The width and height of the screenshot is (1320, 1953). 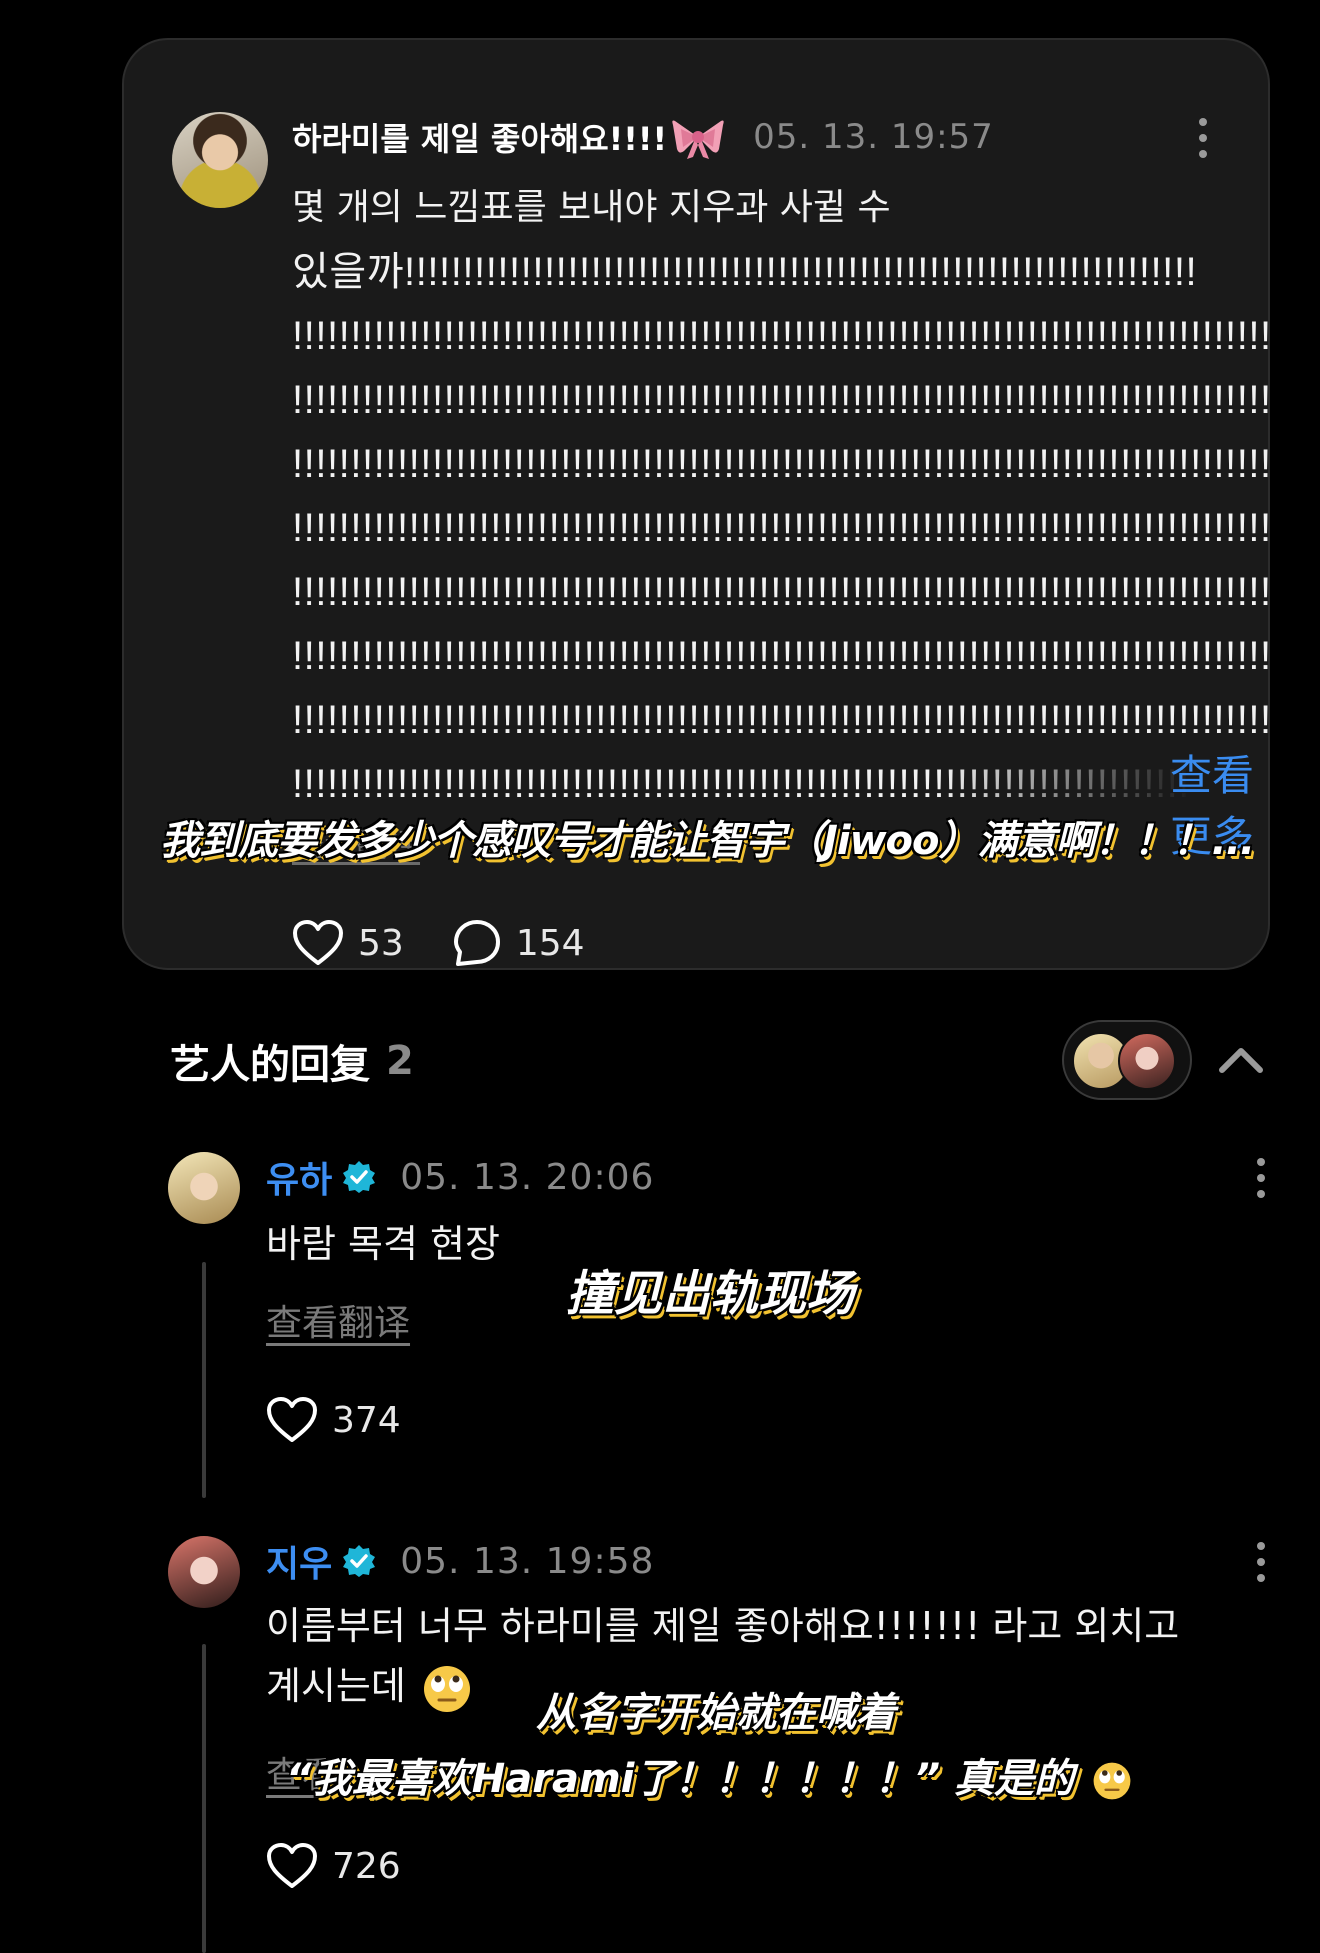 I want to click on artist-replies-count: 2, so click(x=400, y=1061).